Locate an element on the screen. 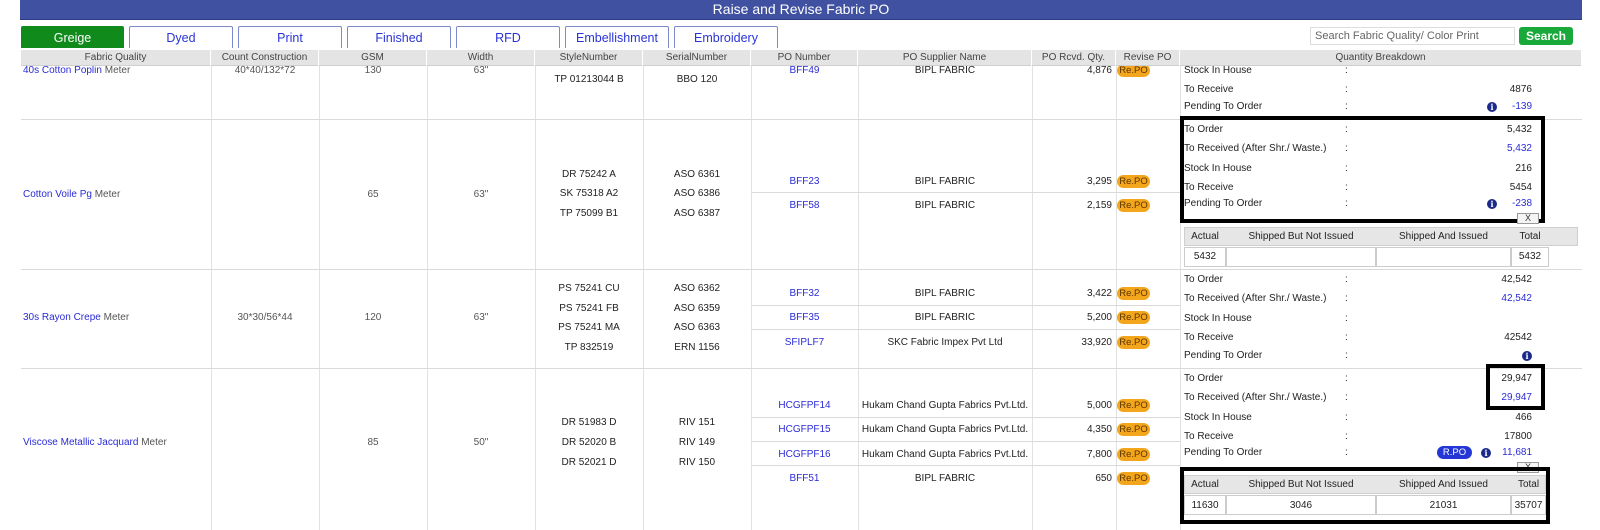 The width and height of the screenshot is (1600, 530). shipped-not-issued-input is located at coordinates (1301, 257).